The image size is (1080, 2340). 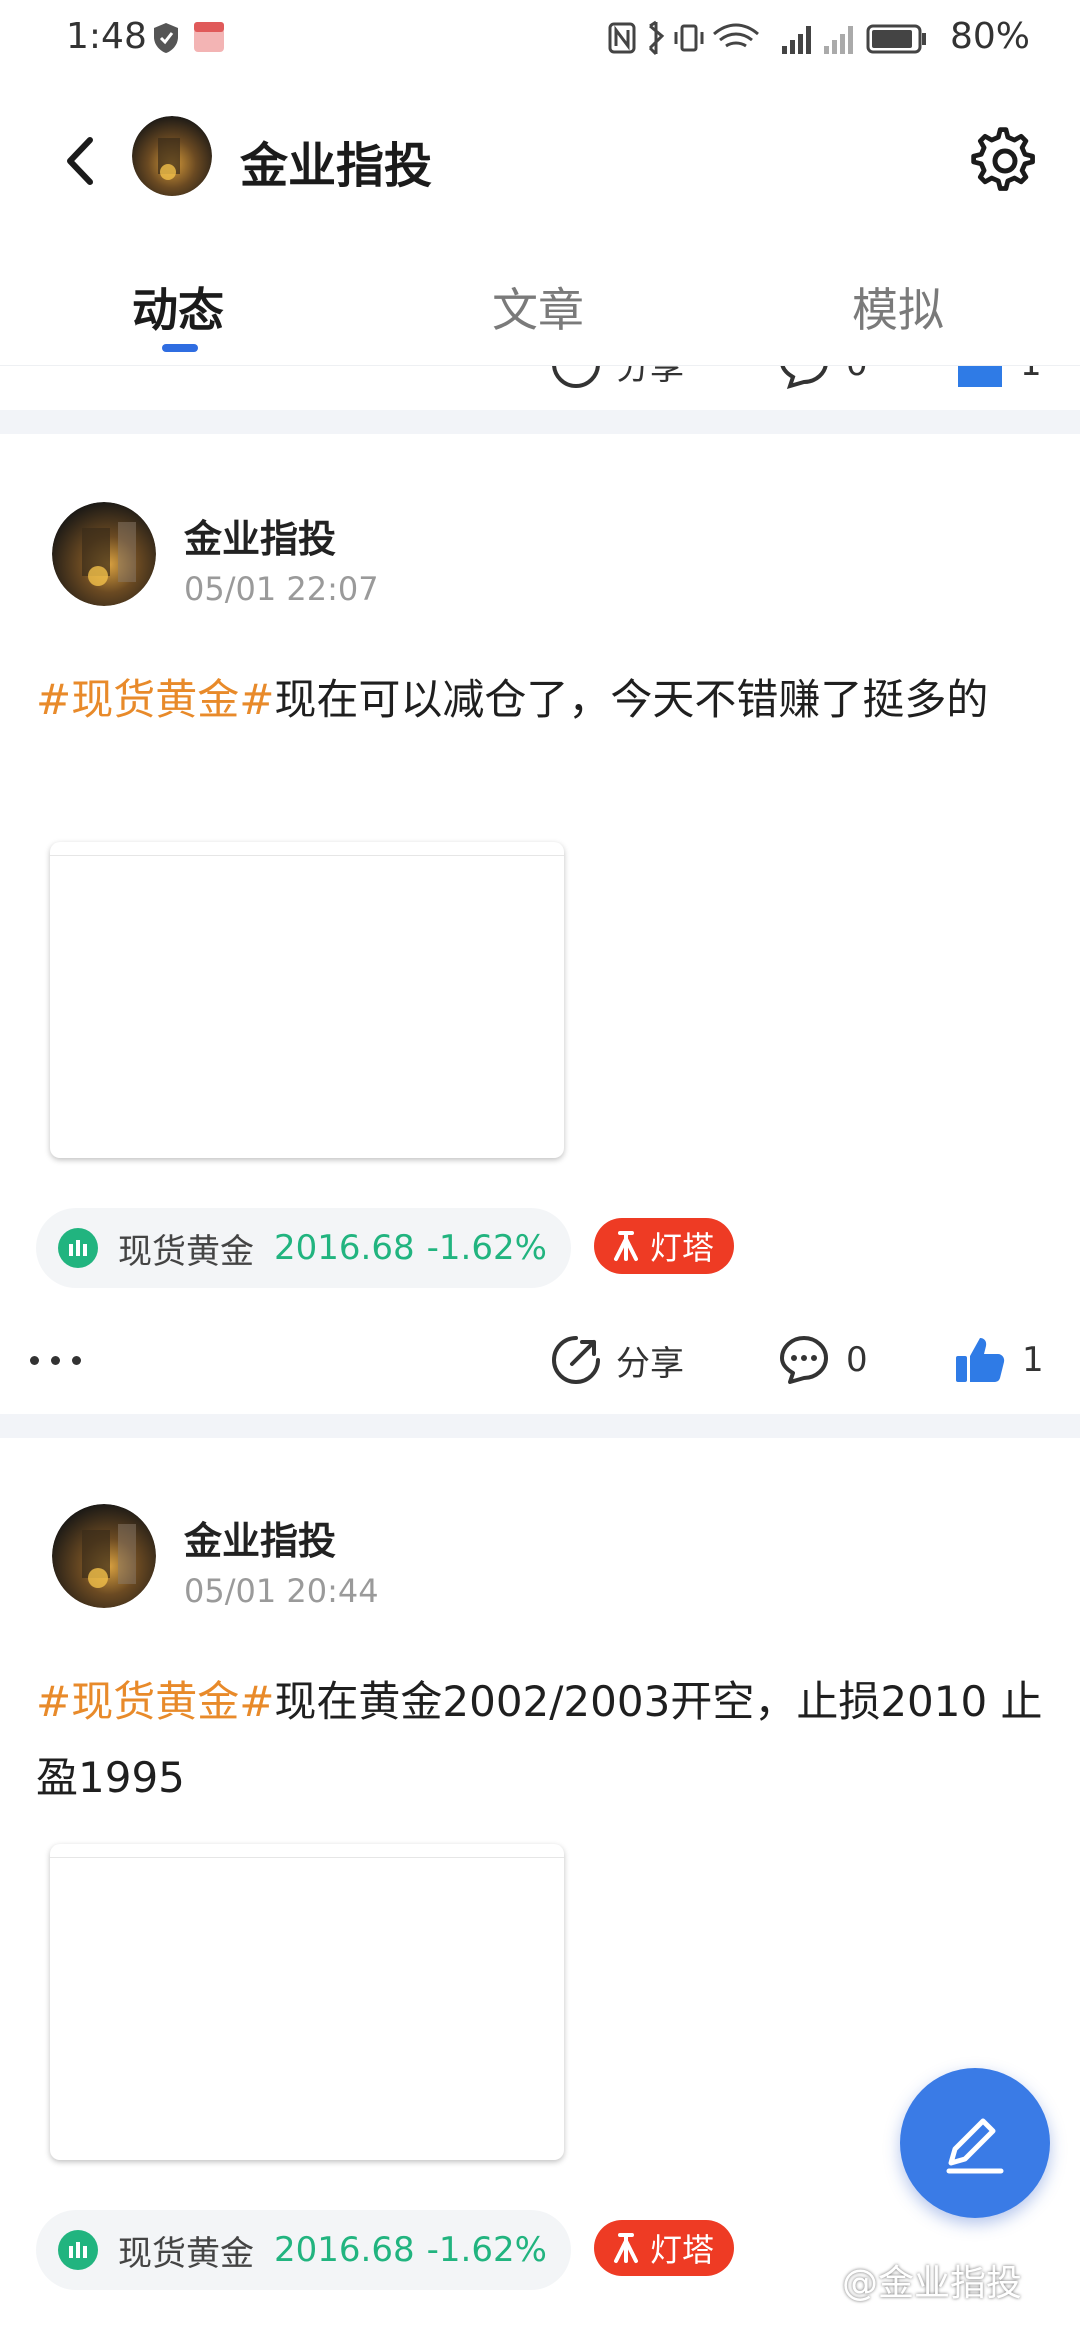 I want to click on post-time: 05/01 20:44, so click(x=281, y=1591).